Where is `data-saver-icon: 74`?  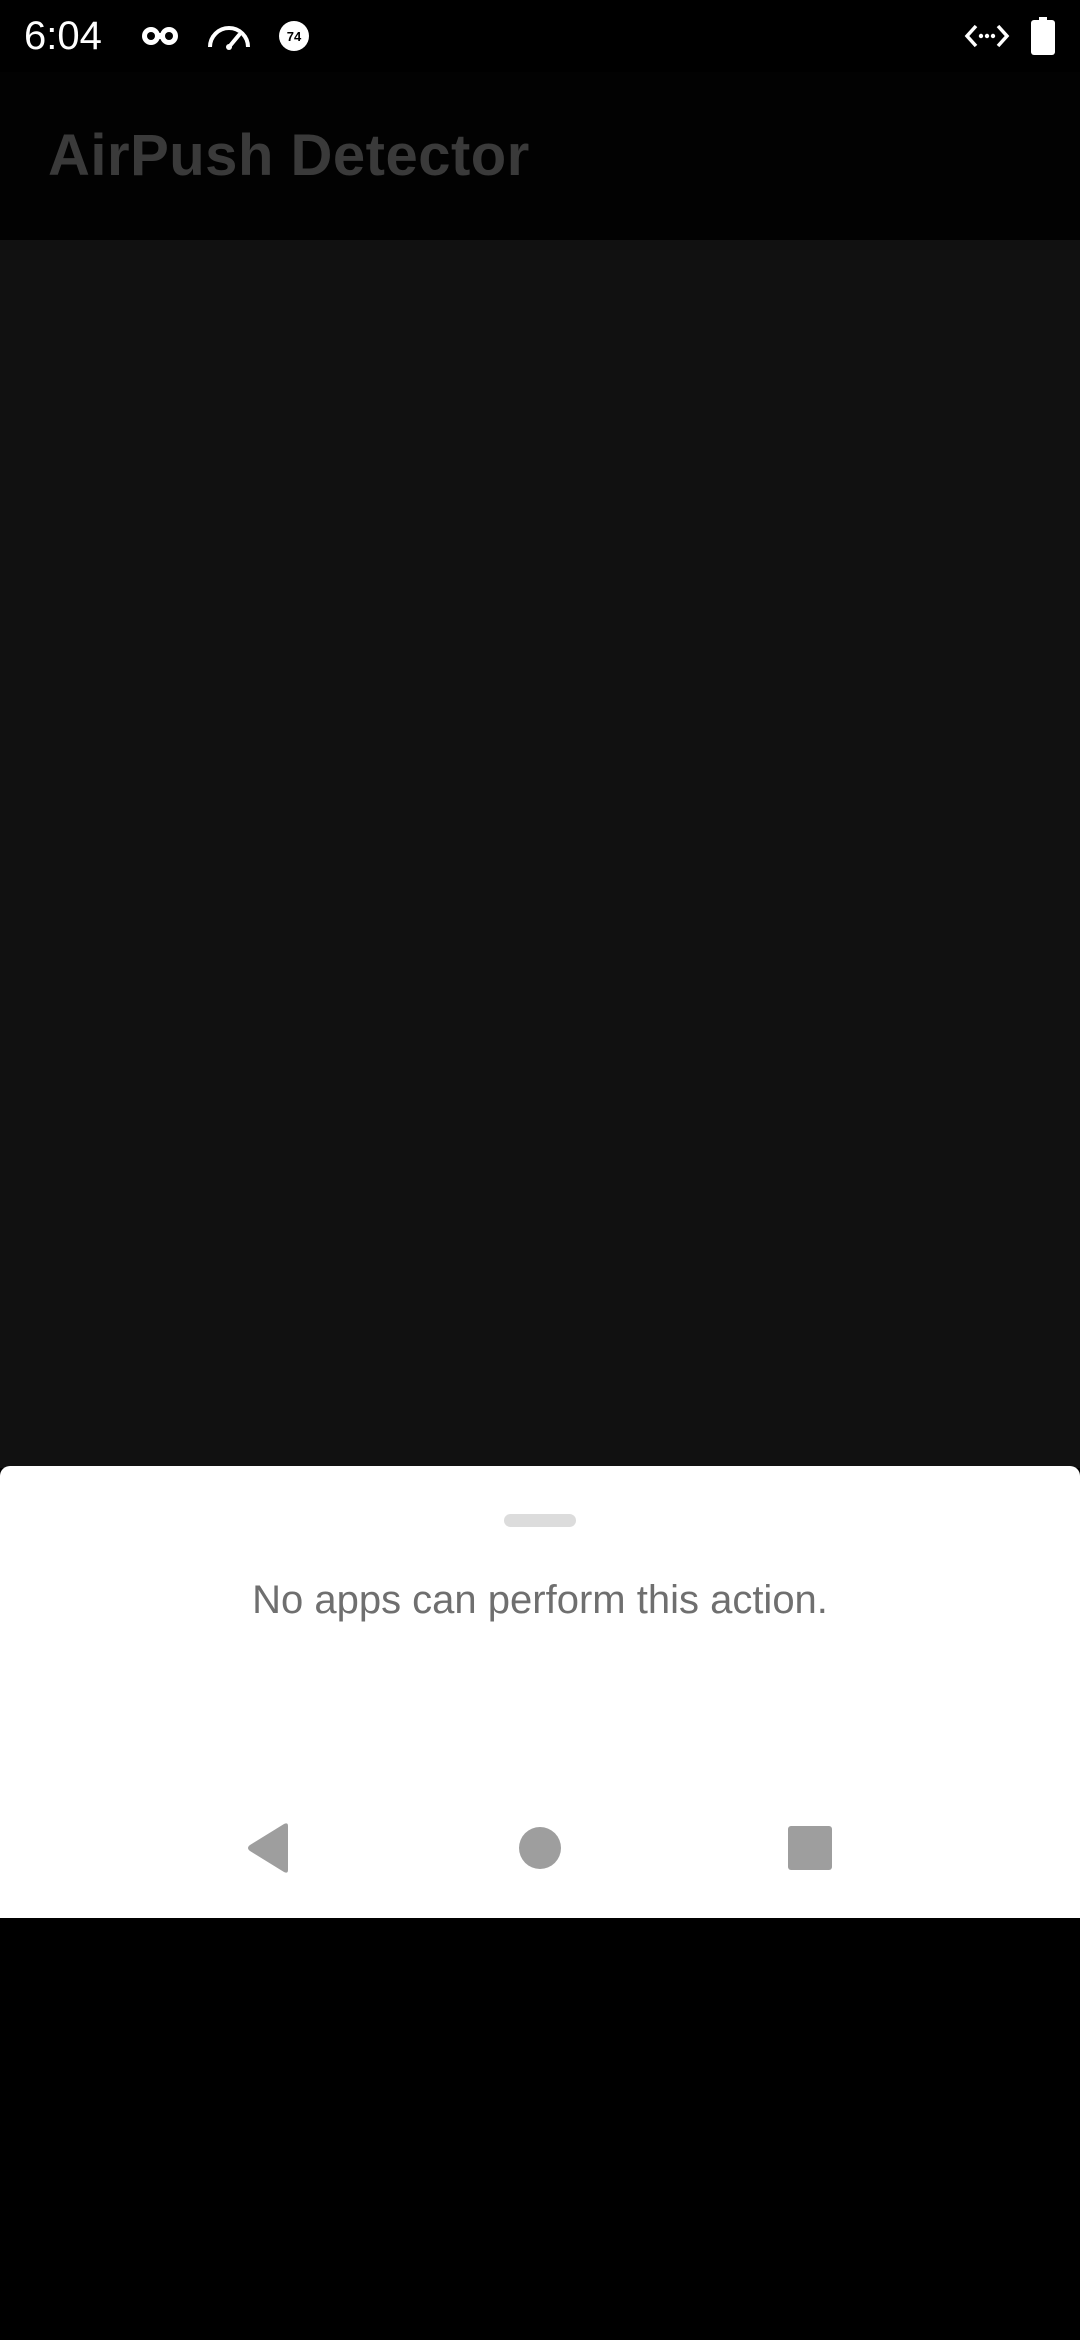 data-saver-icon: 74 is located at coordinates (294, 36).